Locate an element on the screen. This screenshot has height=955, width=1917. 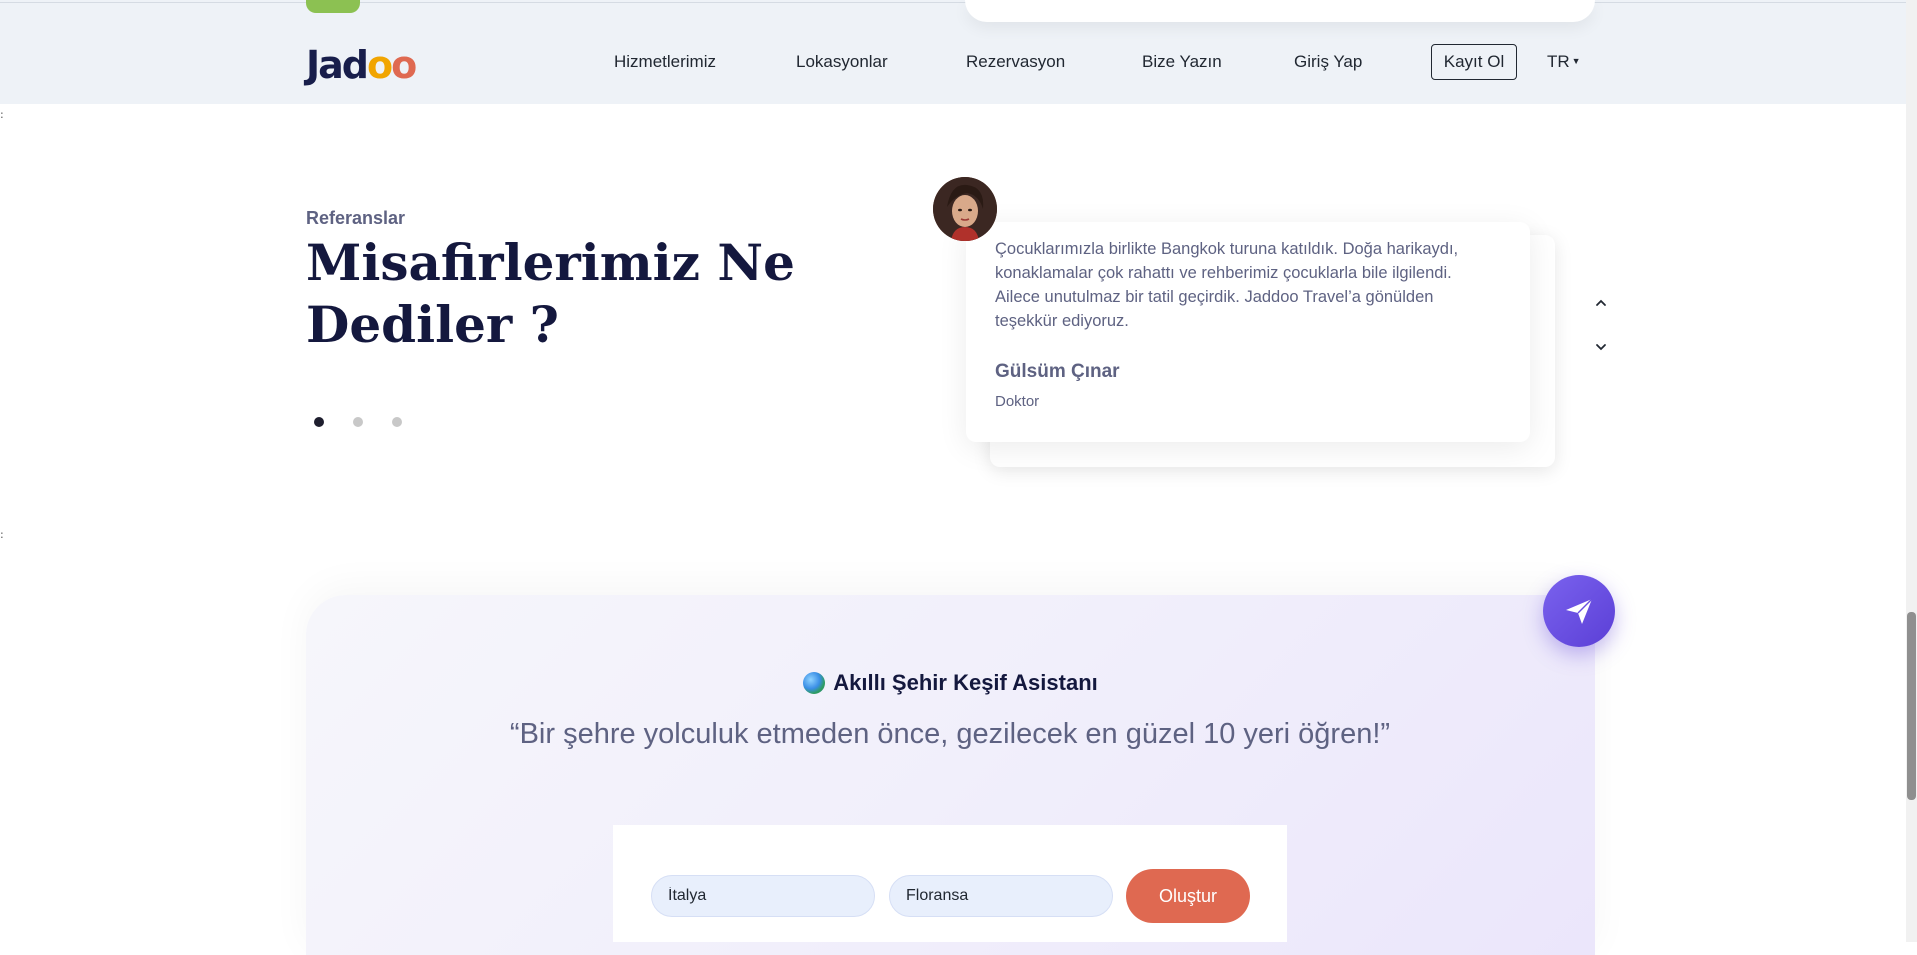
assistant-title-text: Akıllı Şehir Keşif Asistanı is located at coordinates (965, 682).